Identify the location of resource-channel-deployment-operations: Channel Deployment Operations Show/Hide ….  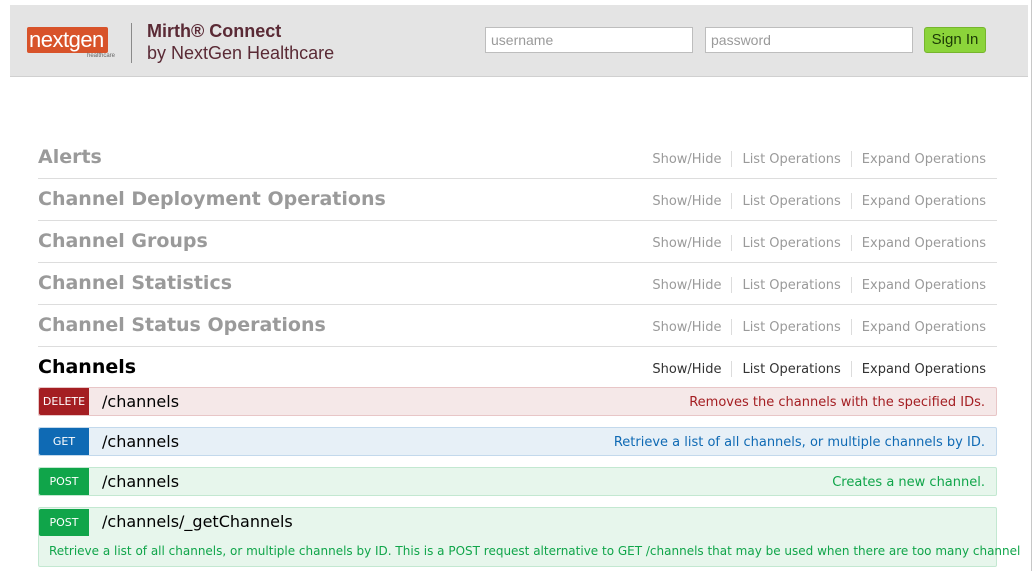
(517, 199).